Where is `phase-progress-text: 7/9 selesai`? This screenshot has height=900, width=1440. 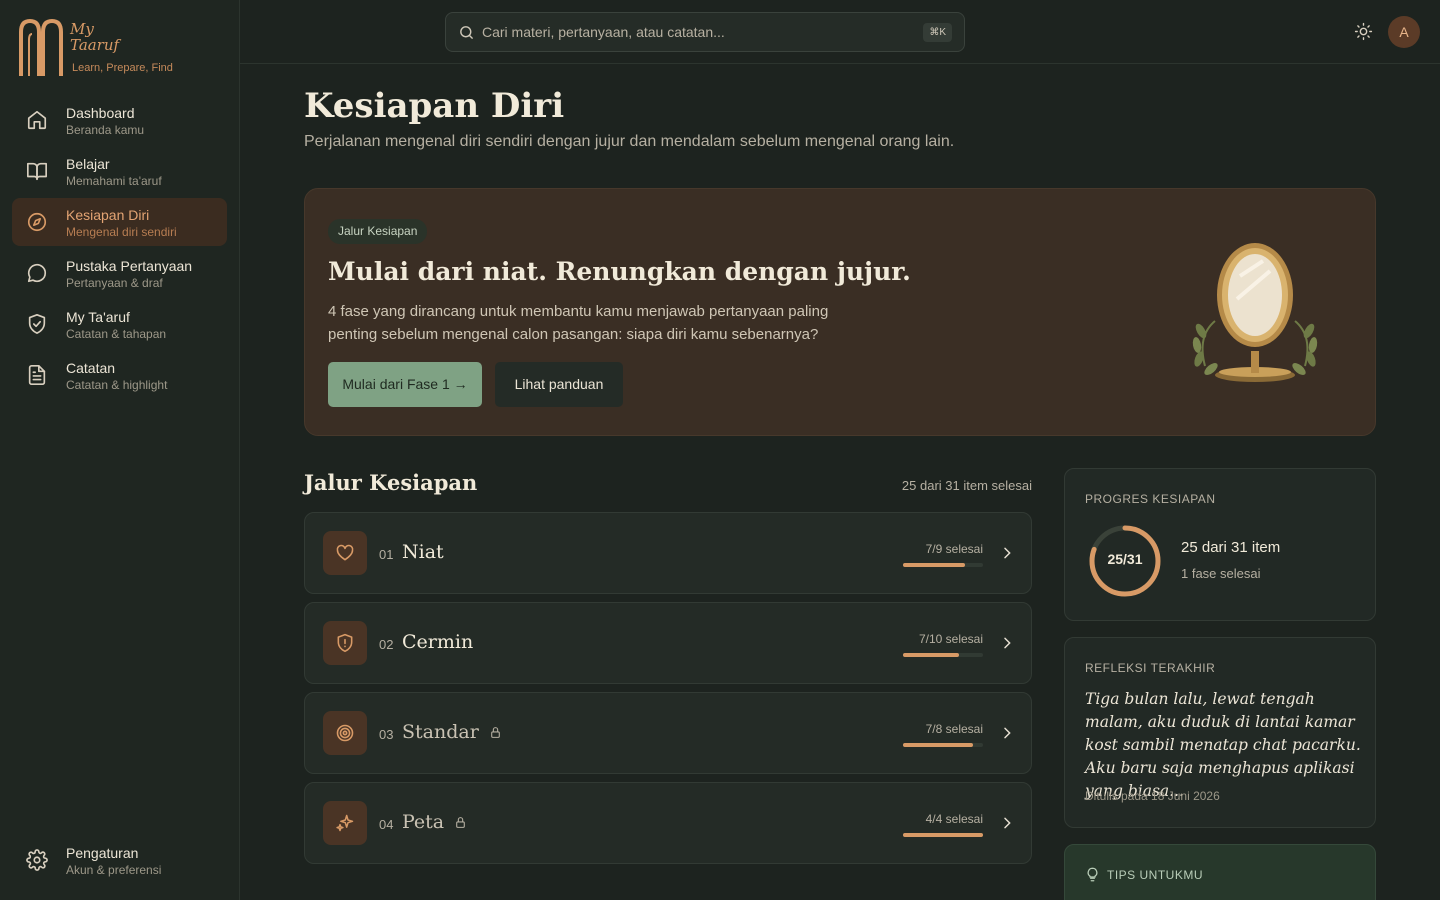 phase-progress-text: 7/9 selesai is located at coordinates (954, 549).